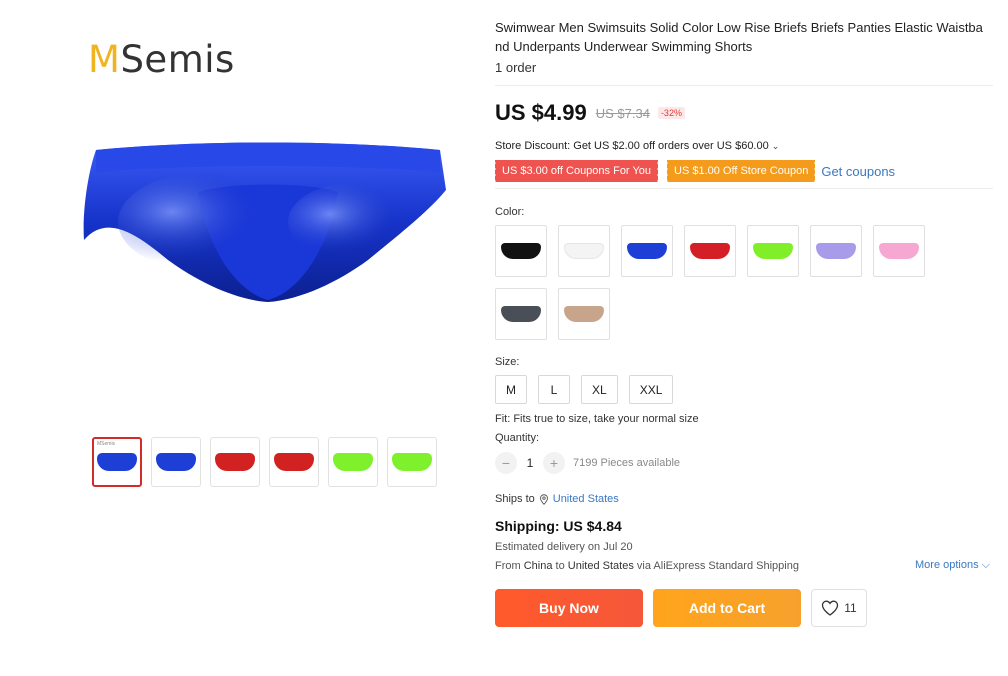 The height and width of the screenshot is (676, 1008). I want to click on color-label: Color:, so click(510, 212).